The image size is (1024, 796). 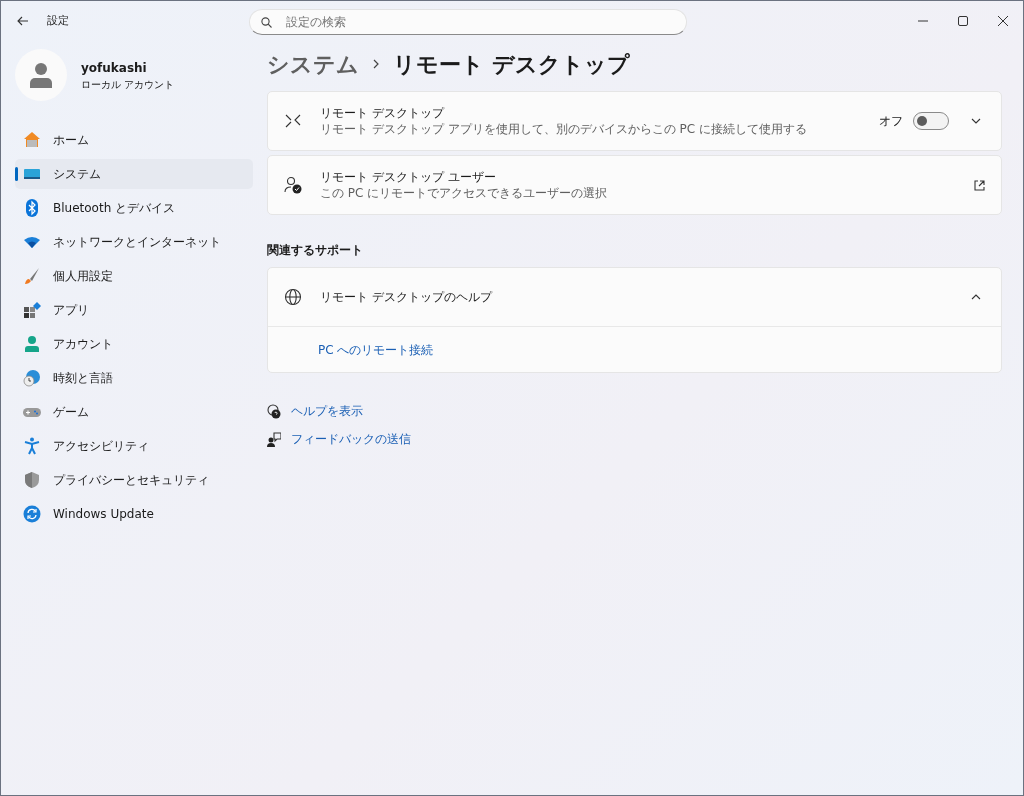 What do you see at coordinates (511, 64) in the screenshot?
I see `page-title: リモート デスクトップ` at bounding box center [511, 64].